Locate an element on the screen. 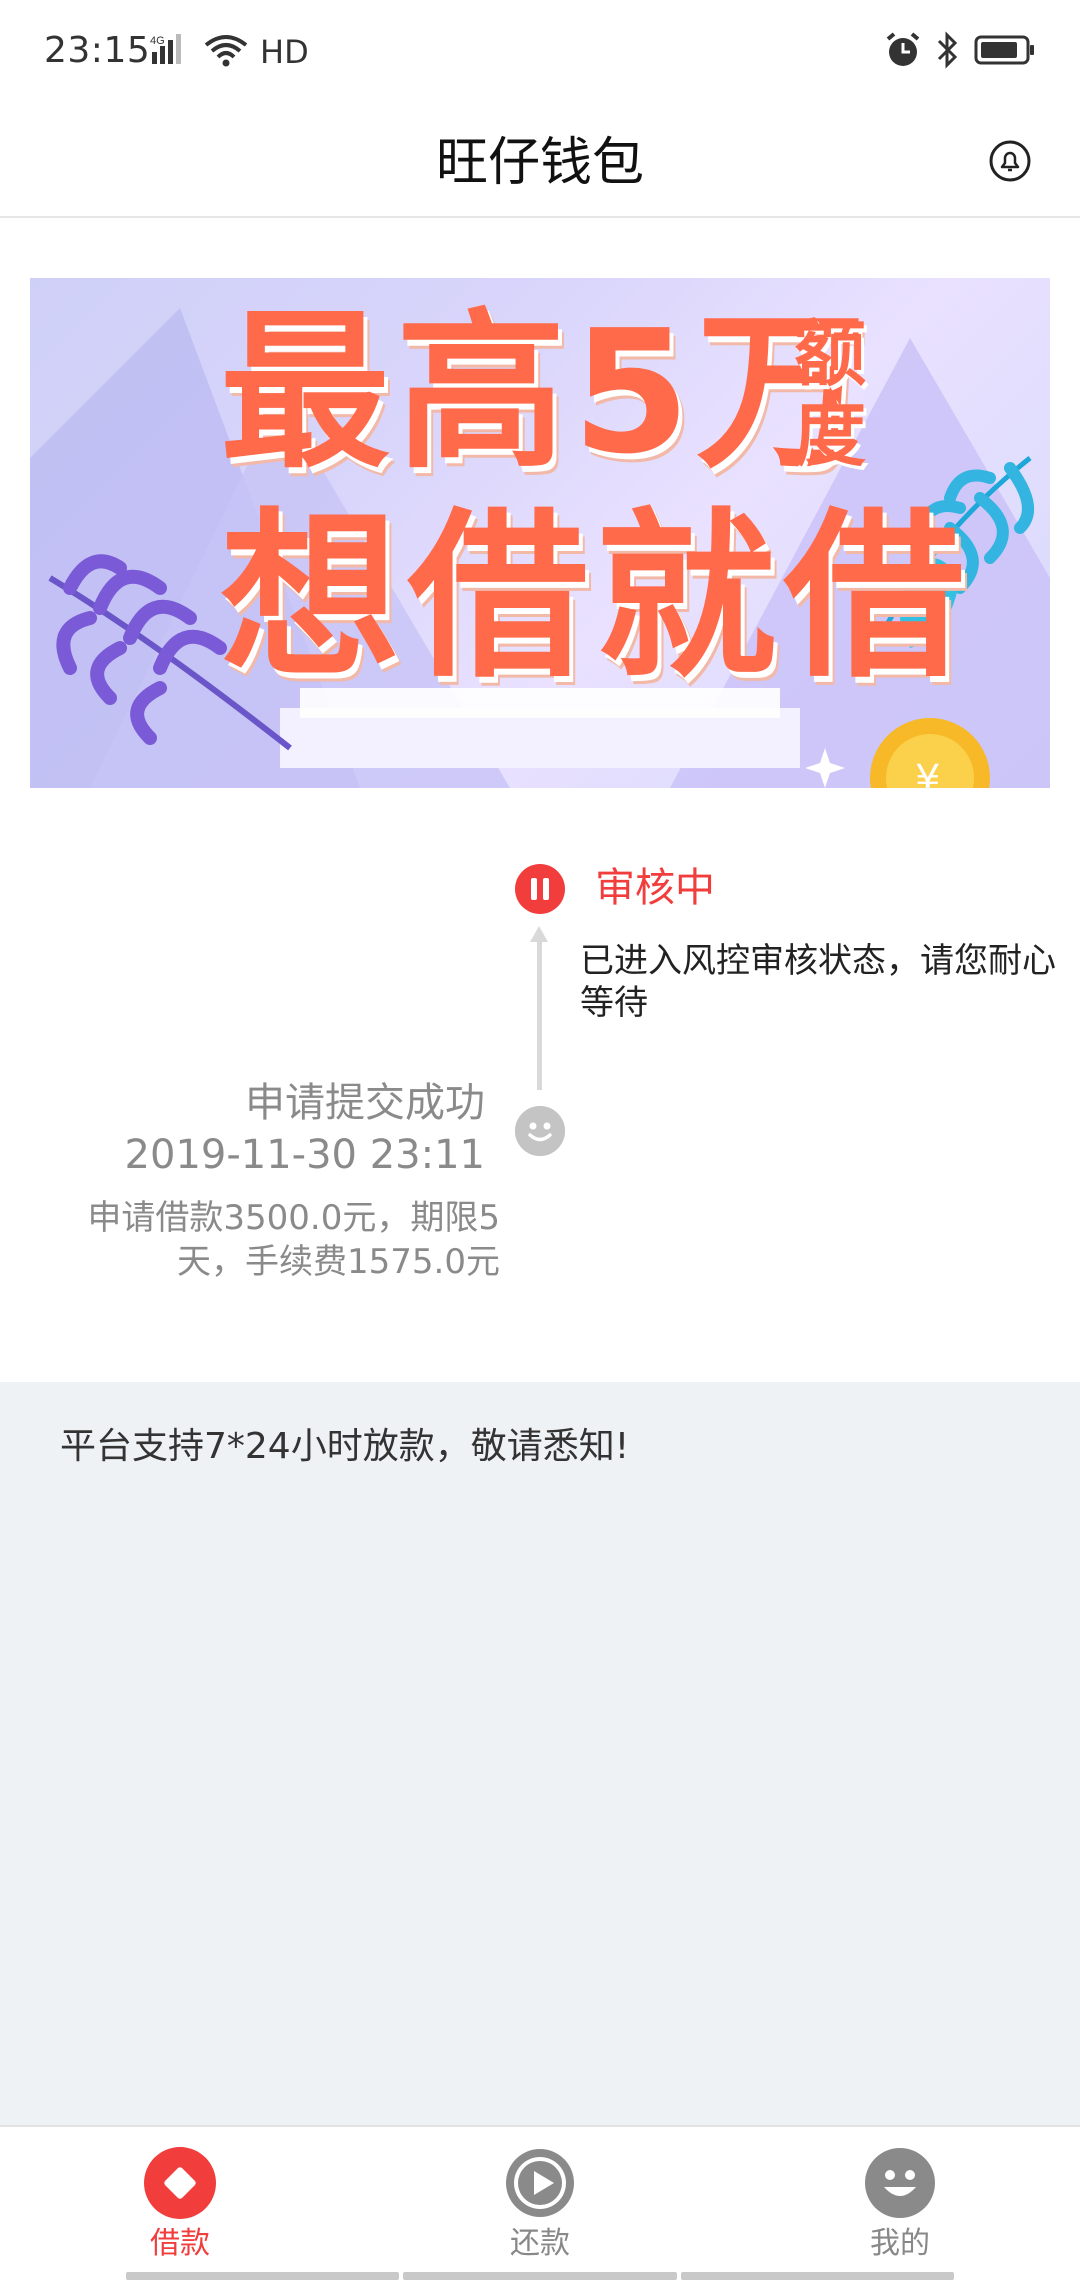 This screenshot has width=1080, height=2280. home-indicator is located at coordinates (540, 2276).